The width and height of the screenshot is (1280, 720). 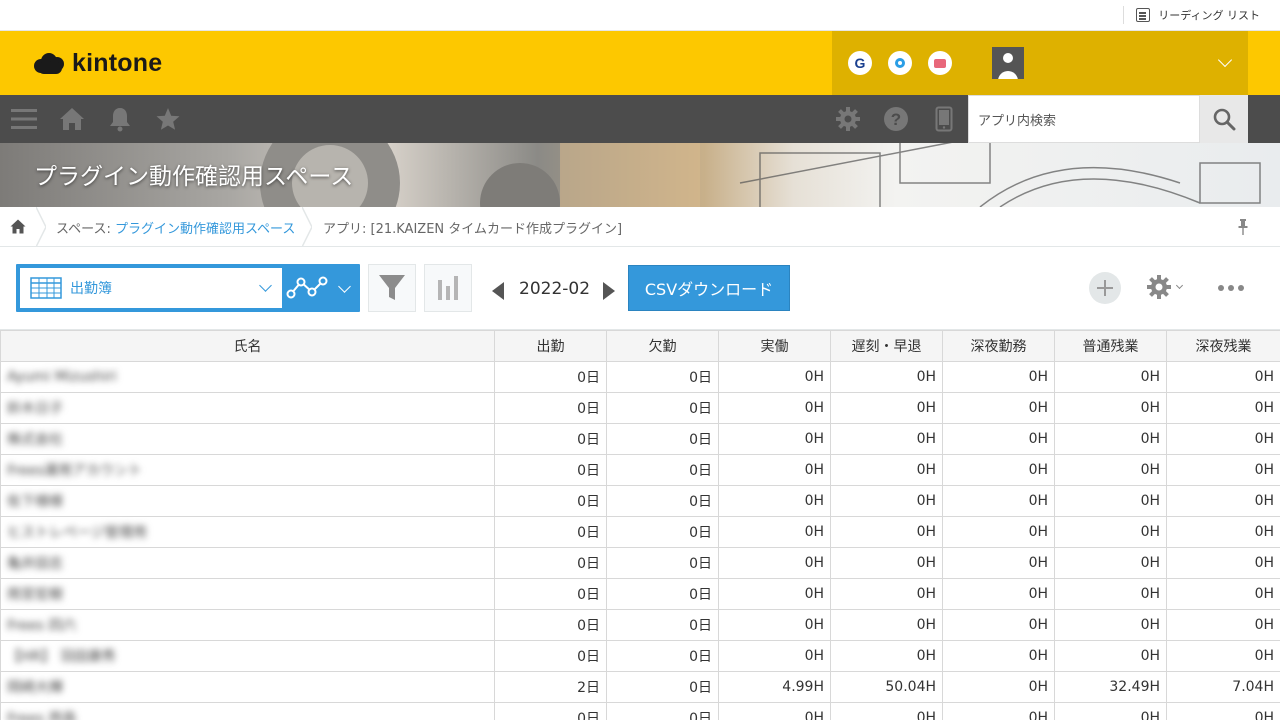 I want to click on previous-month-button, so click(x=498, y=291).